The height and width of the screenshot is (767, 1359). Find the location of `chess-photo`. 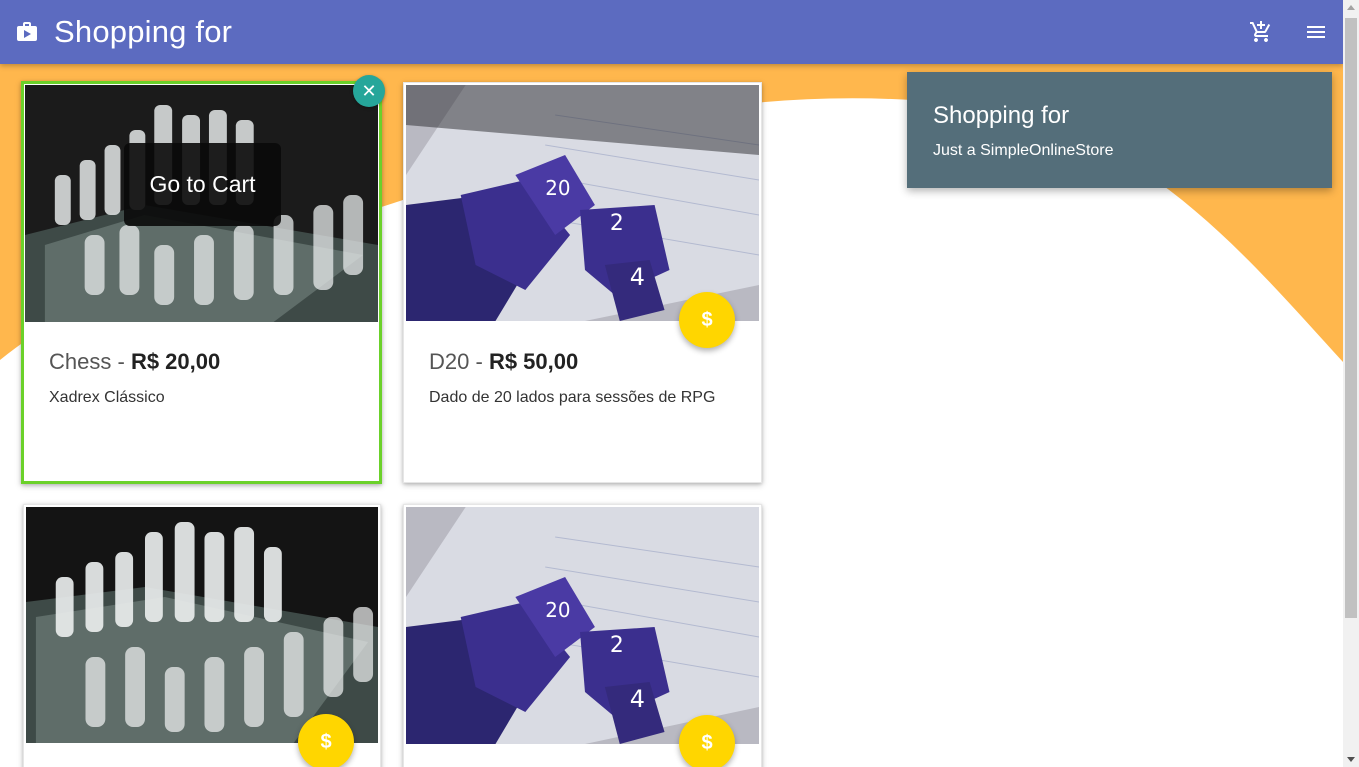

chess-photo is located at coordinates (202, 625).